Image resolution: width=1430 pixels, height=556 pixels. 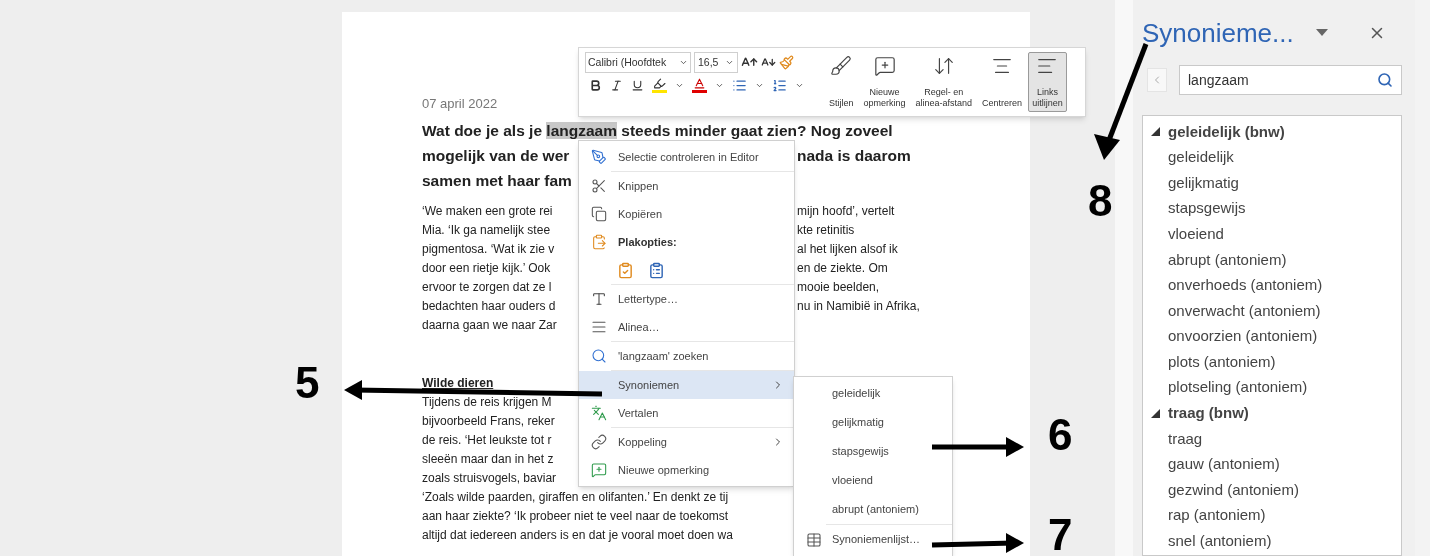 What do you see at coordinates (1245, 285) in the screenshot?
I see `synonym-item: onverhoeds (antoniem)` at bounding box center [1245, 285].